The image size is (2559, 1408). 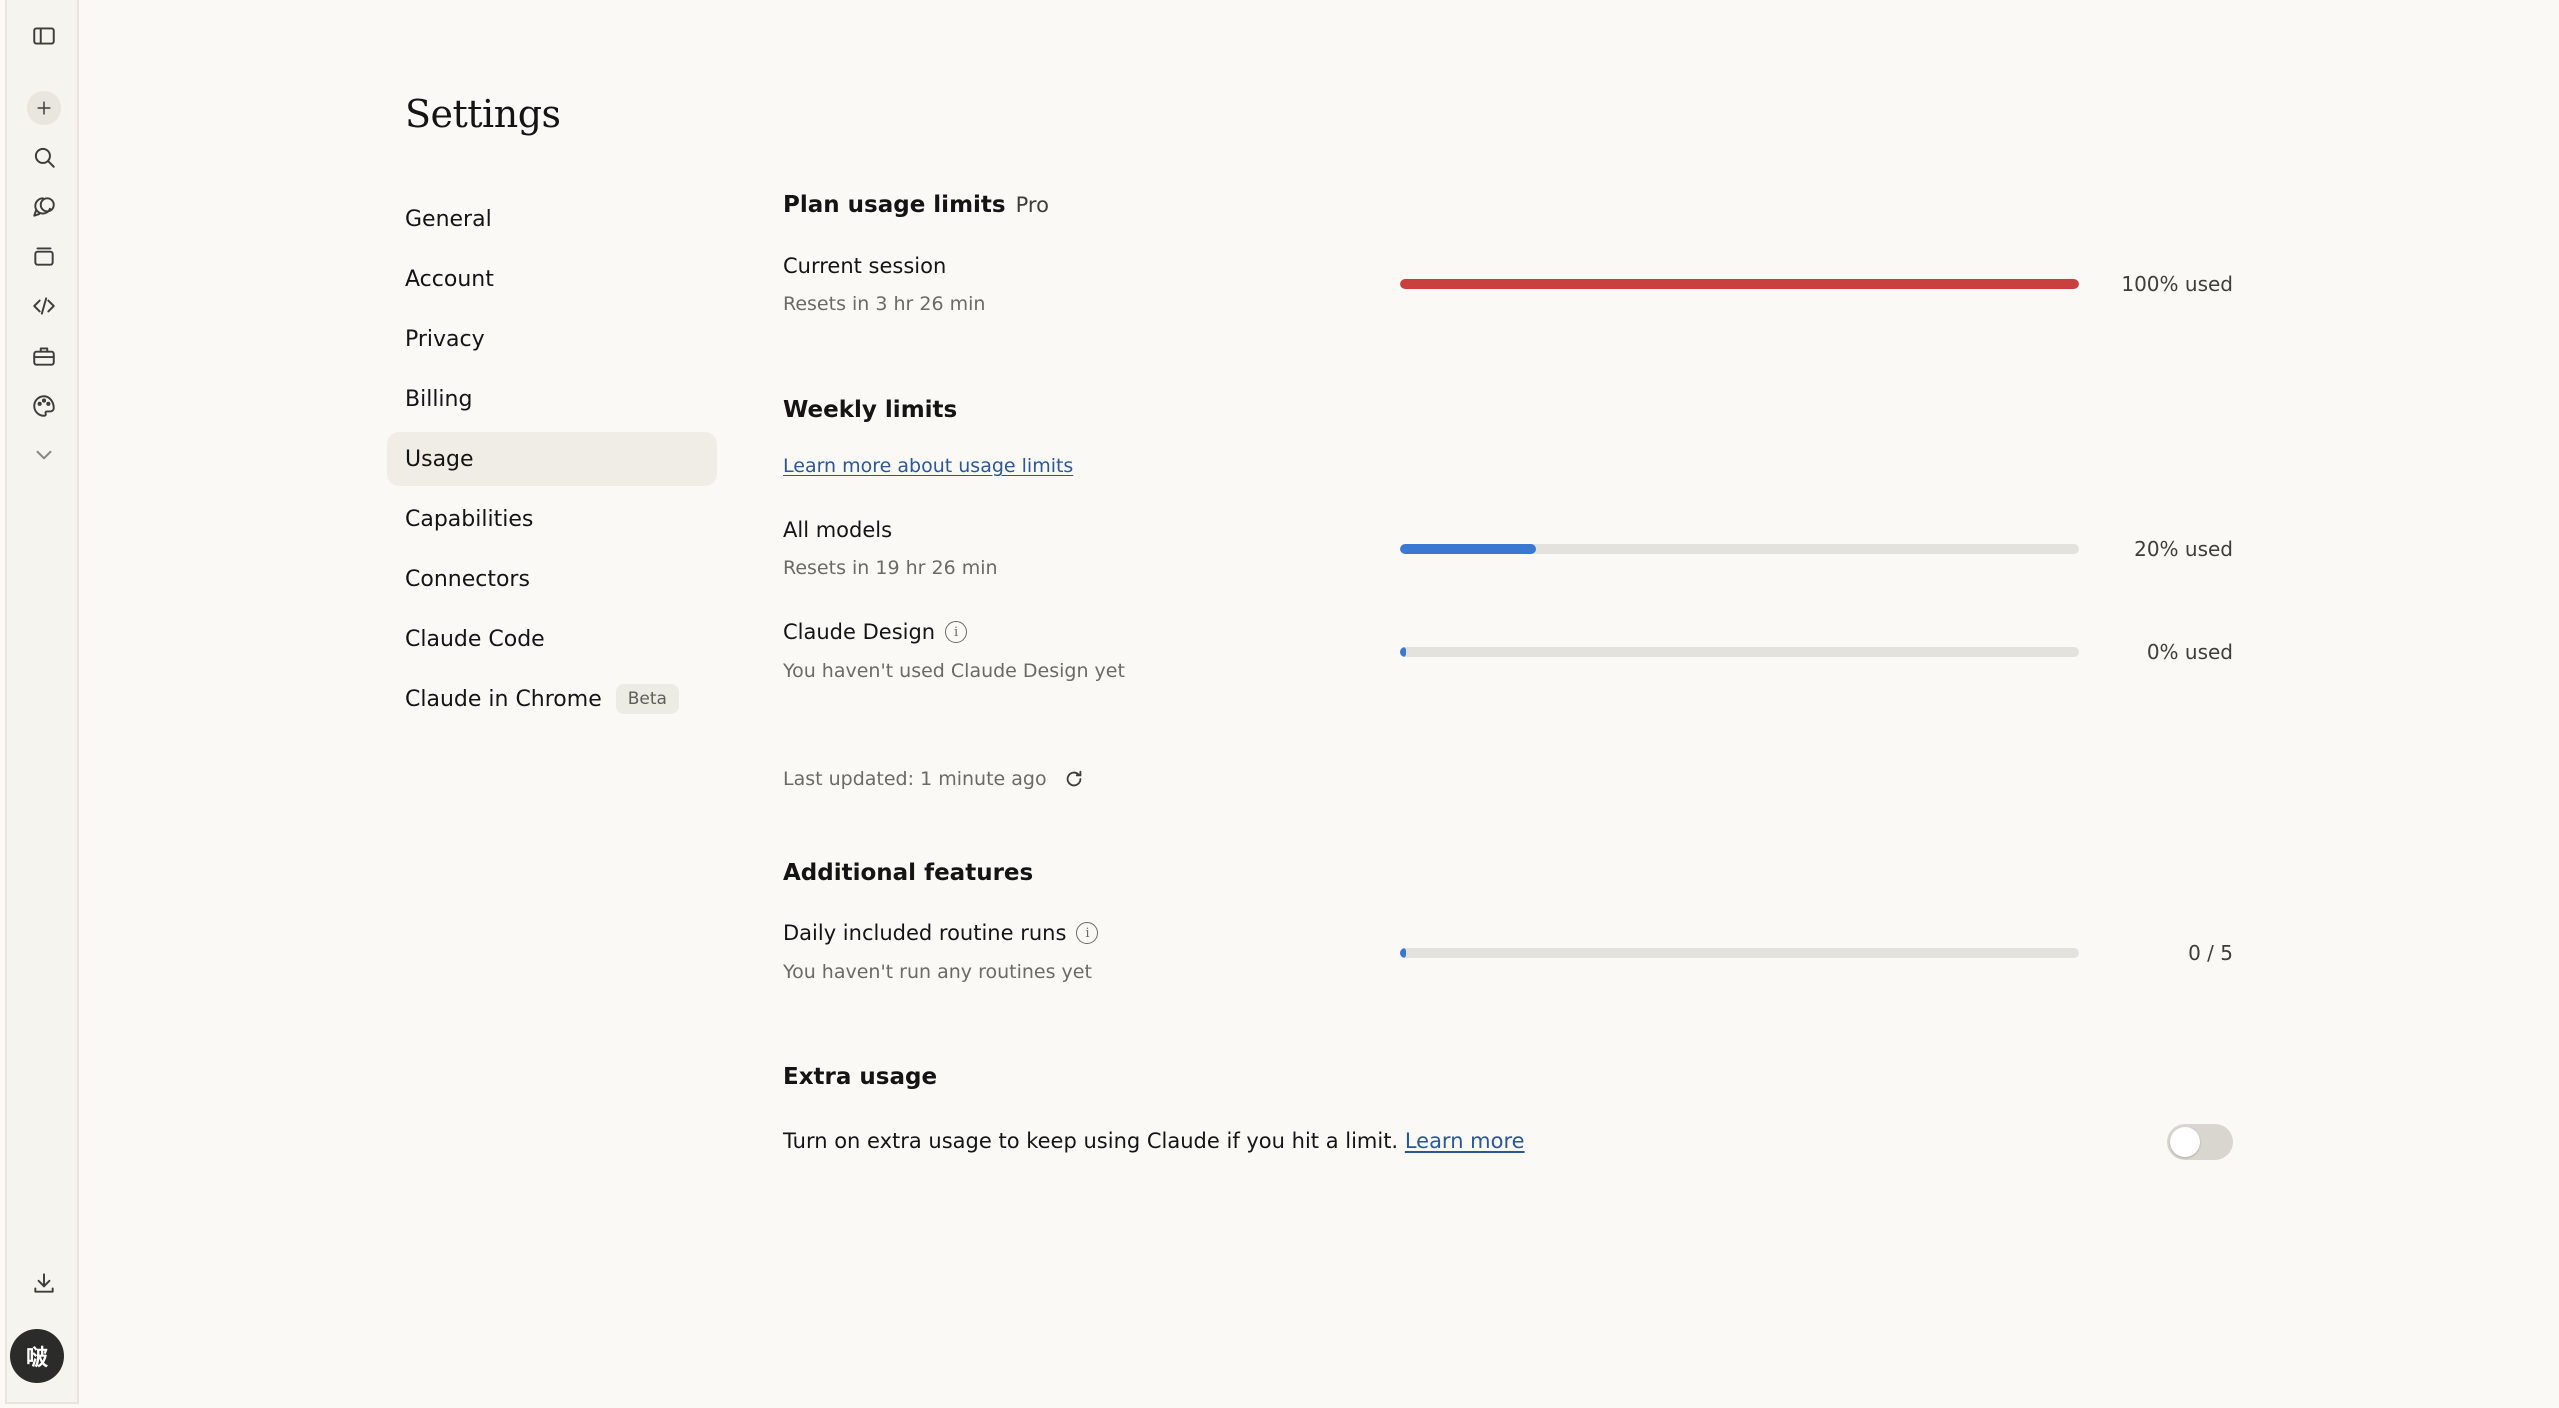 I want to click on last-updated-text: Last updated: 1 minute ago, so click(x=915, y=779).